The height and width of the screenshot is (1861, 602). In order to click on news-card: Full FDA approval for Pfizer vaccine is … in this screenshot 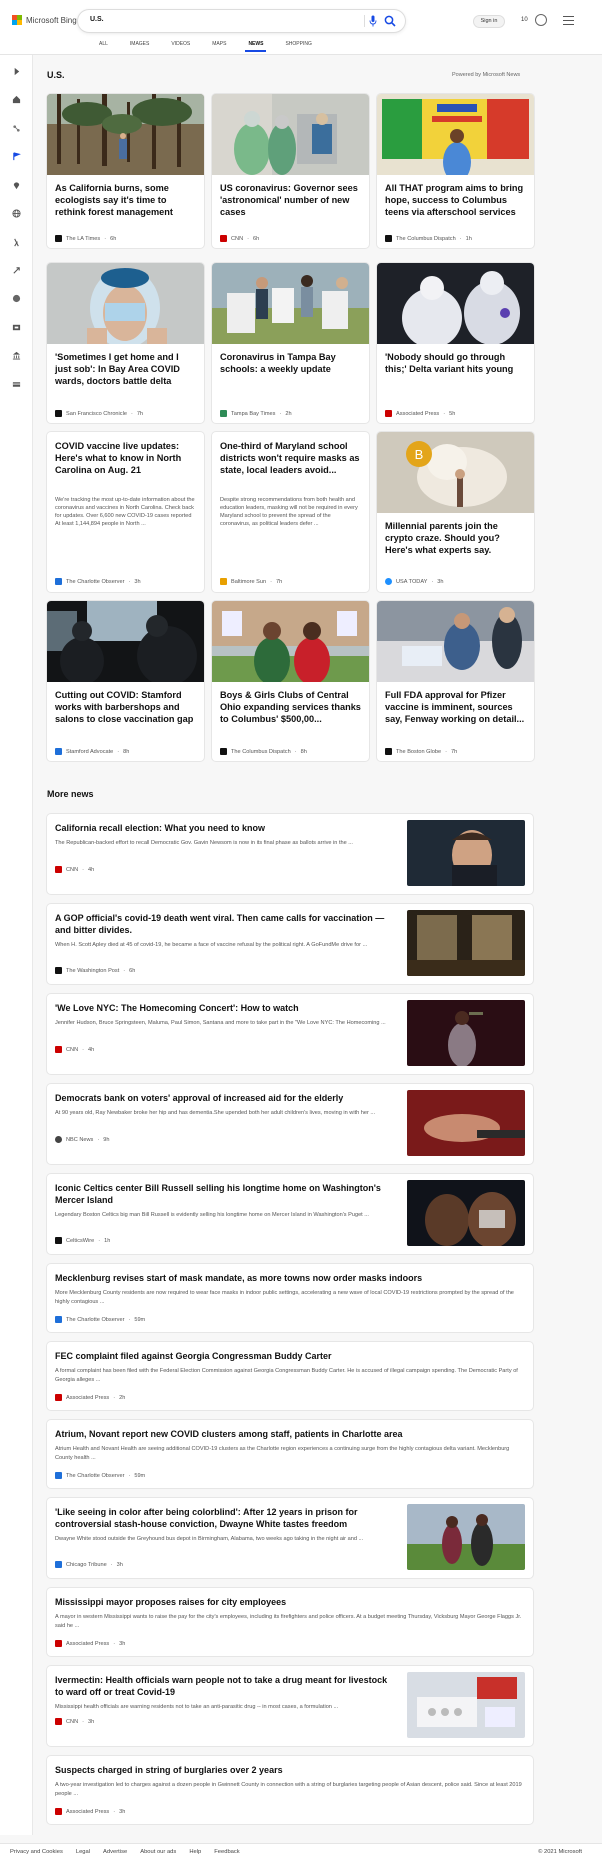, I will do `click(455, 681)`.